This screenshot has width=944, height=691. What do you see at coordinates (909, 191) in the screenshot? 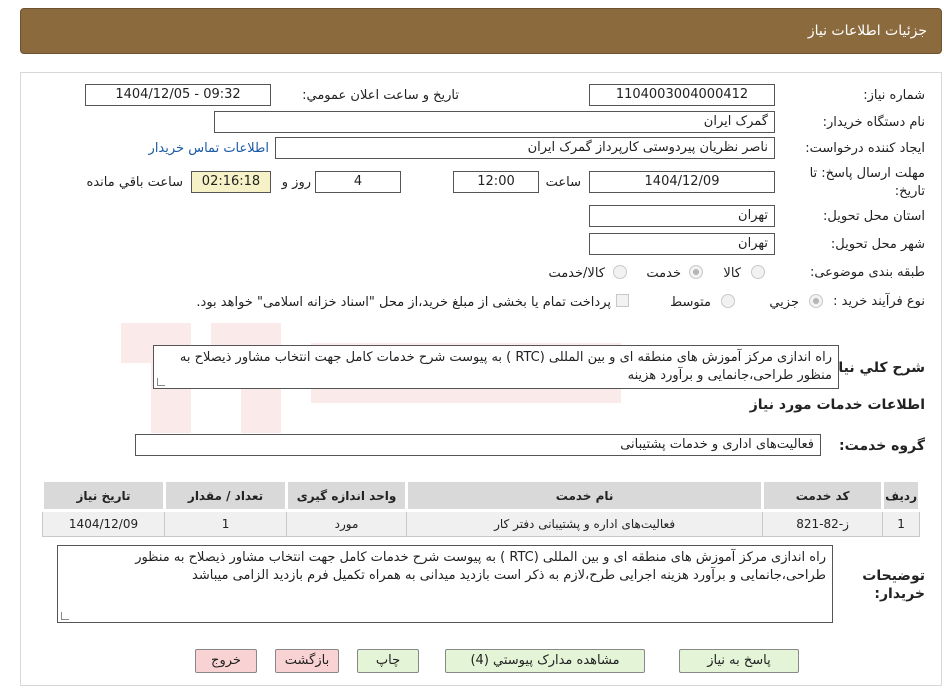
I see `deadline-label-date: تاريخ:` at bounding box center [909, 191].